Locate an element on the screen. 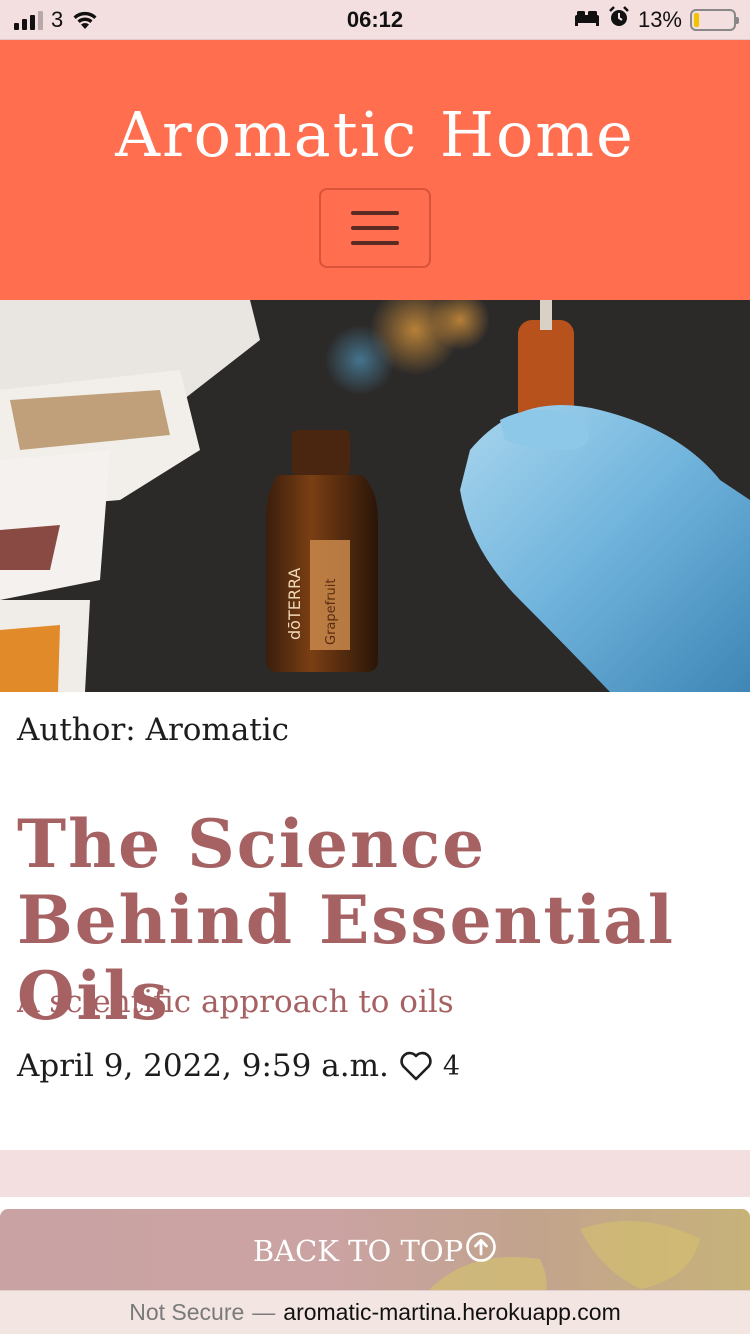 This screenshot has width=750, height=1334. bed-icon is located at coordinates (587, 20).